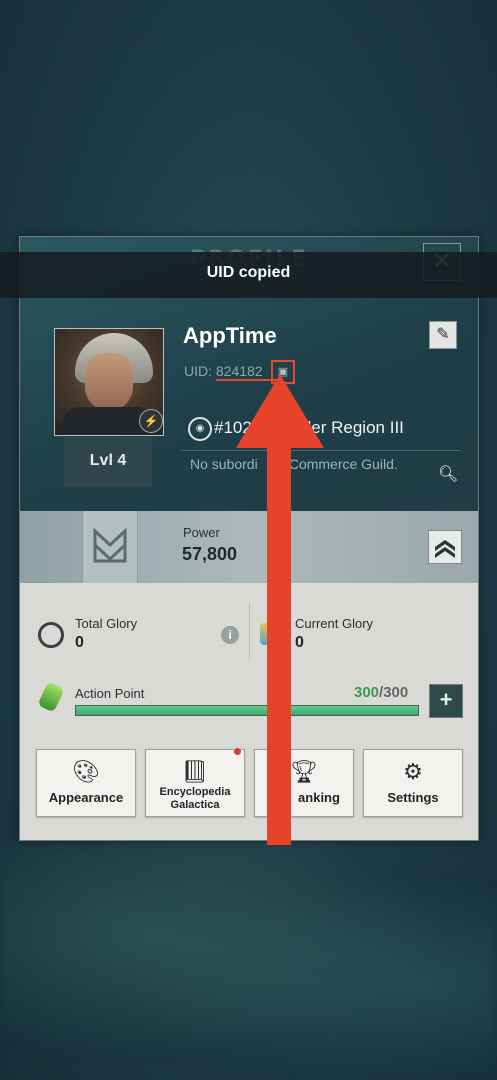  What do you see at coordinates (321, 450) in the screenshot?
I see `divider` at bounding box center [321, 450].